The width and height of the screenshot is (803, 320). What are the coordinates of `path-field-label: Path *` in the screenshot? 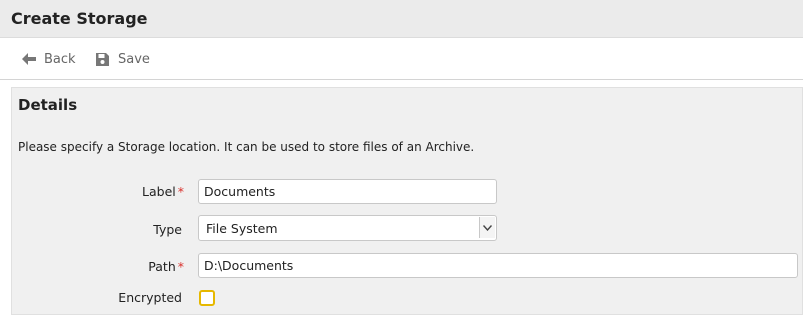 It's located at (104, 266).